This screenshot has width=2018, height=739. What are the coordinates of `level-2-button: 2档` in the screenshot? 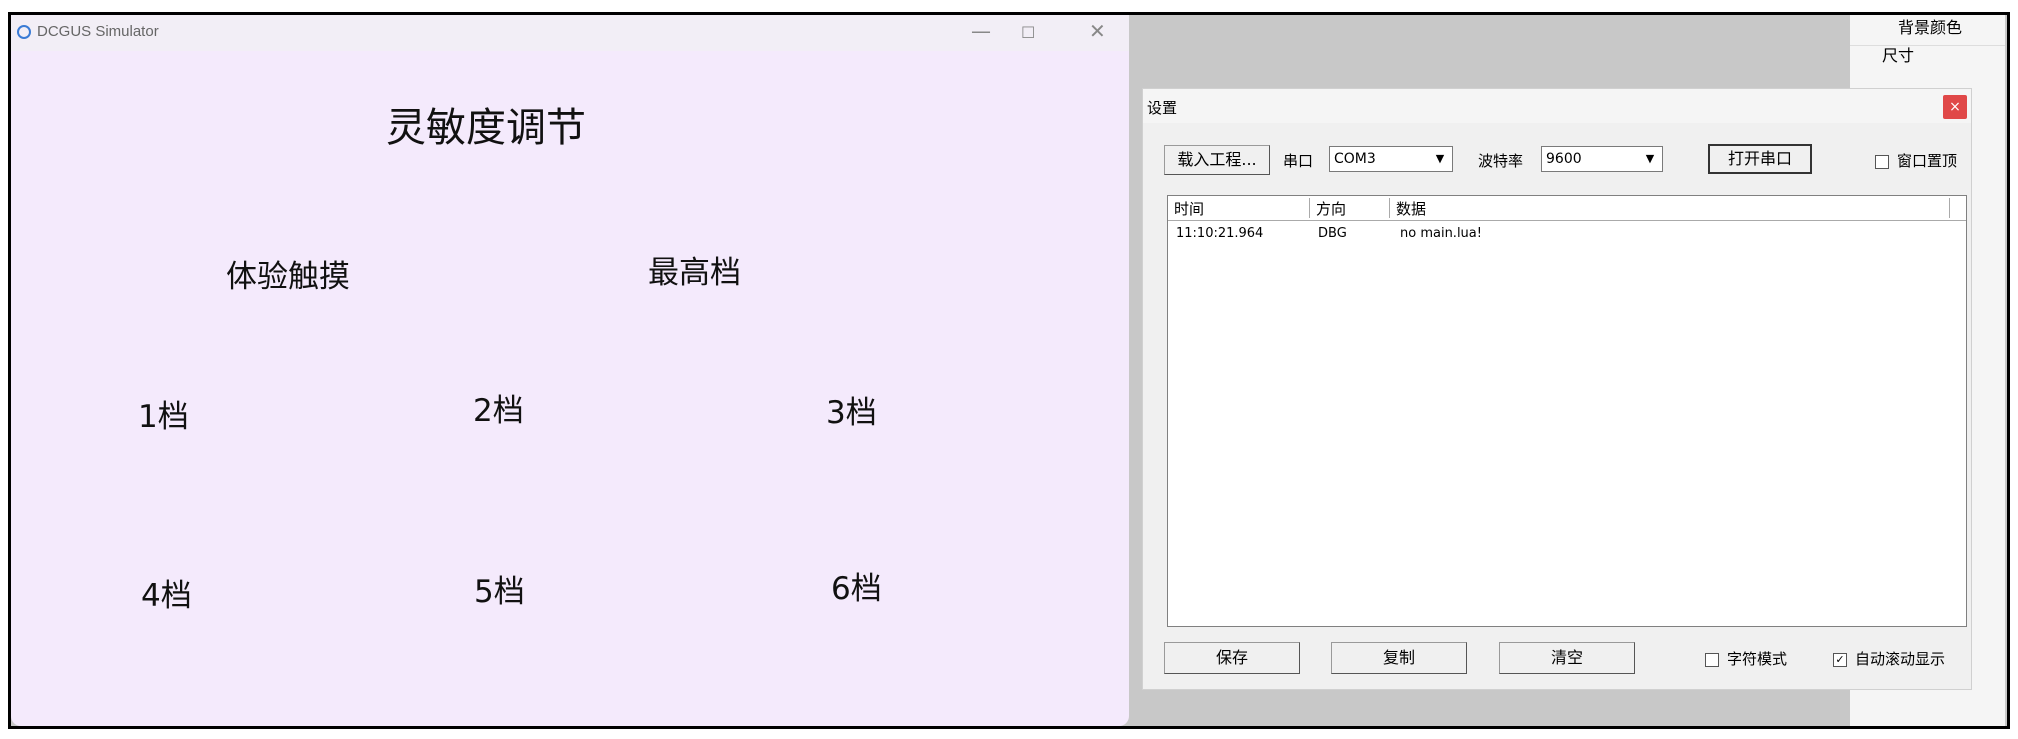 It's located at (498, 407).